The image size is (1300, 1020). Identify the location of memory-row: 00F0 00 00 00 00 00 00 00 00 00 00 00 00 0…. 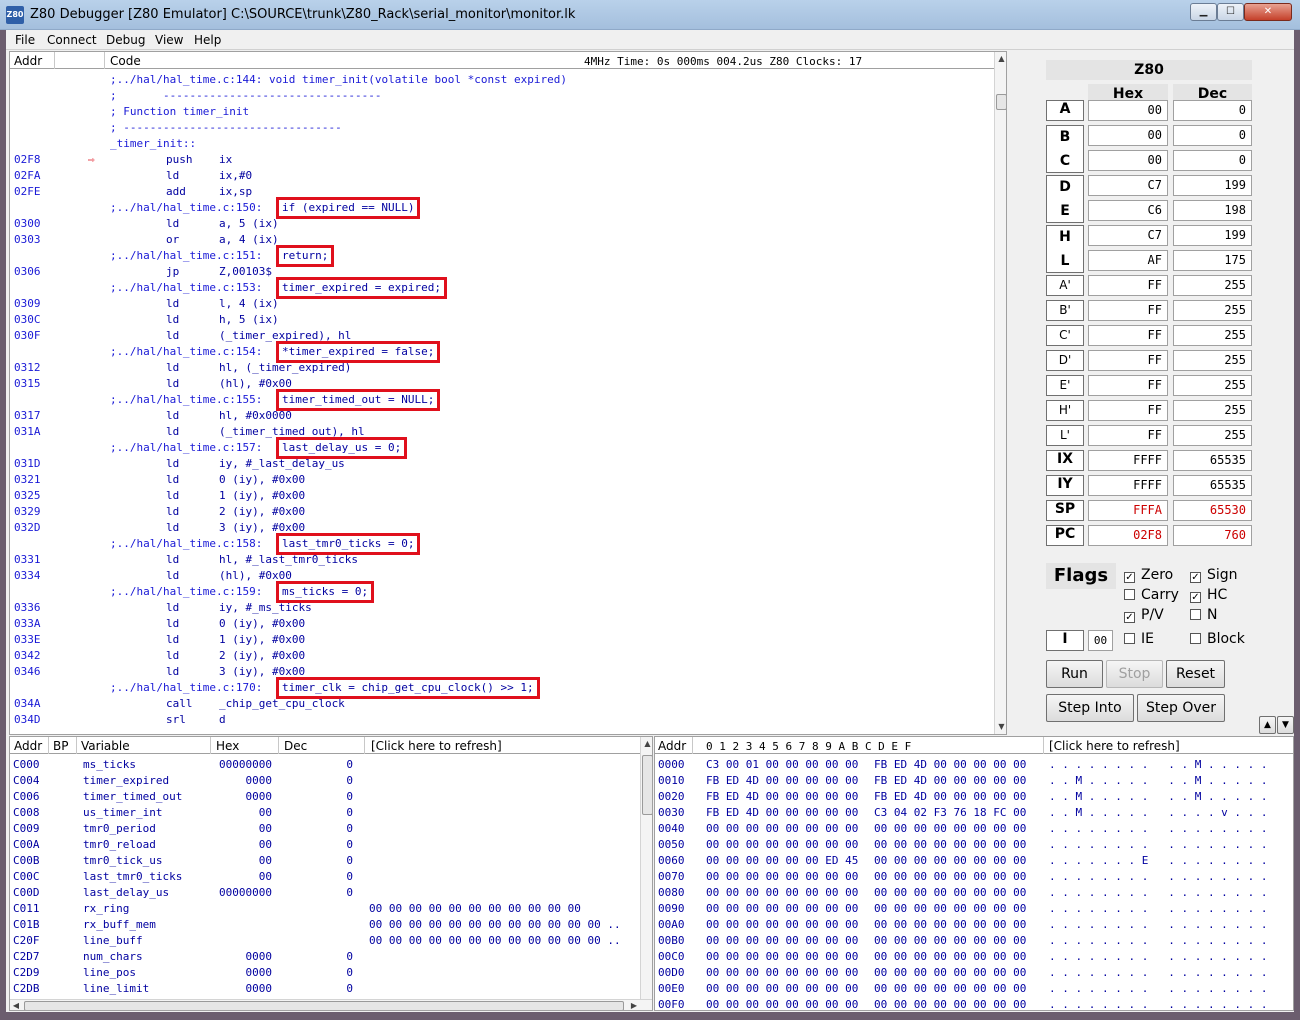
(974, 1003).